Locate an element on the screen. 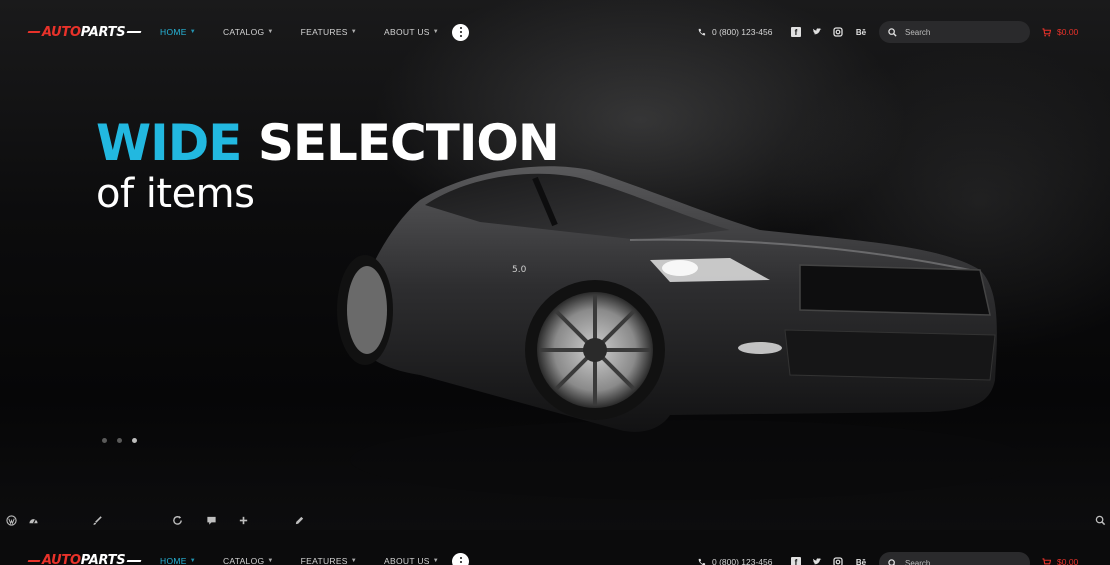 The image size is (1110, 565). headline-title: WIDE SELECTION is located at coordinates (328, 143).